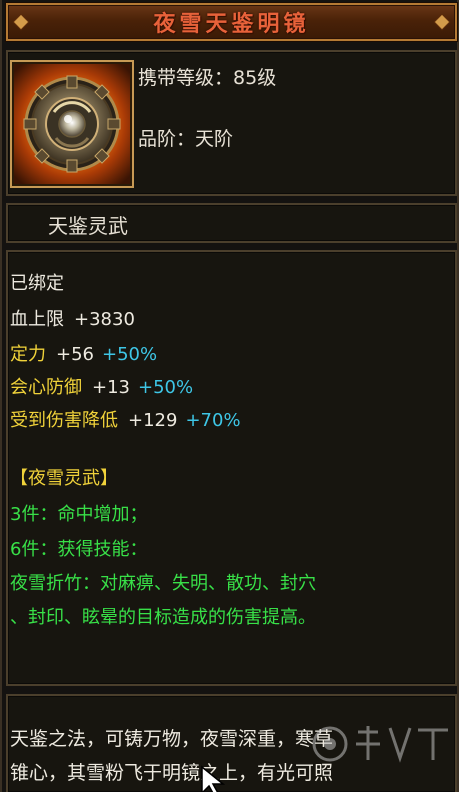 The image size is (459, 792). I want to click on stat-value: +13, so click(111, 387).